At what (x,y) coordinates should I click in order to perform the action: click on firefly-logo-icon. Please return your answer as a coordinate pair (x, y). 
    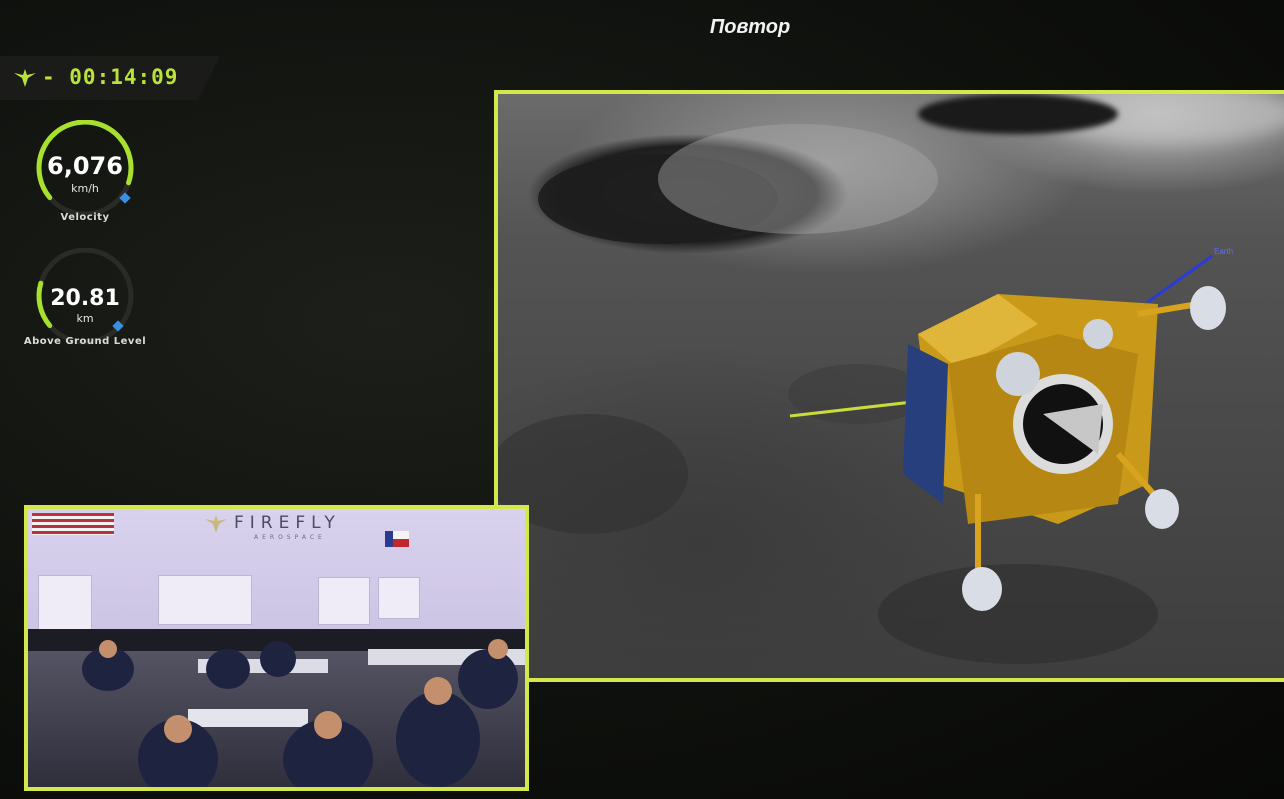
    Looking at the image, I should click on (25, 78).